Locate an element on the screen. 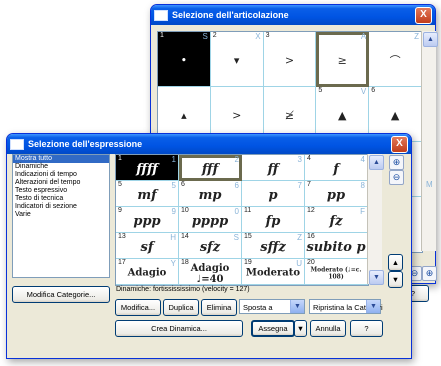 The image size is (441, 366). scroll-up-button: ▲ is located at coordinates (395, 262).